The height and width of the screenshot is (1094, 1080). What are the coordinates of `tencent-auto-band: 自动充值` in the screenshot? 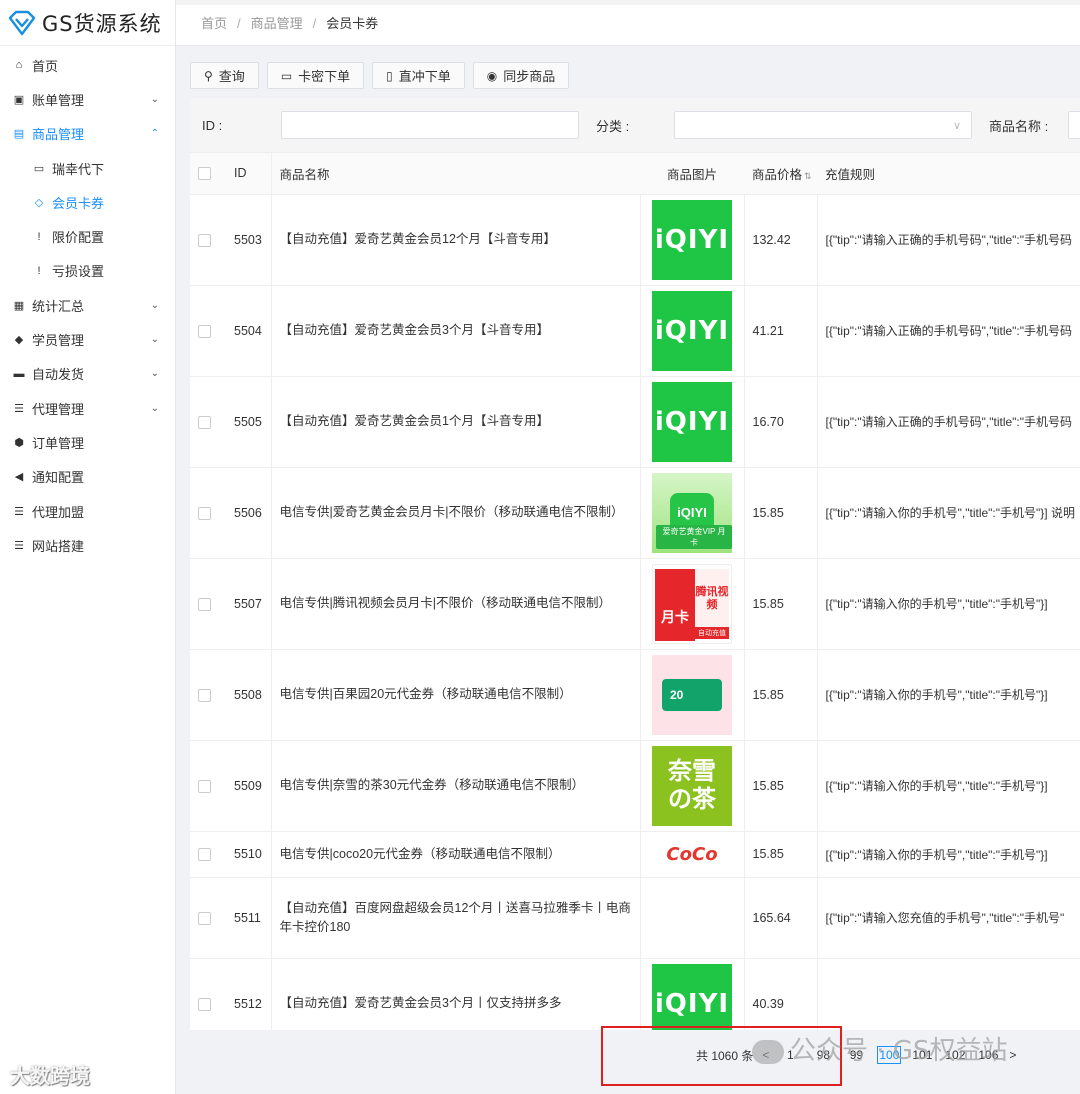 It's located at (712, 632).